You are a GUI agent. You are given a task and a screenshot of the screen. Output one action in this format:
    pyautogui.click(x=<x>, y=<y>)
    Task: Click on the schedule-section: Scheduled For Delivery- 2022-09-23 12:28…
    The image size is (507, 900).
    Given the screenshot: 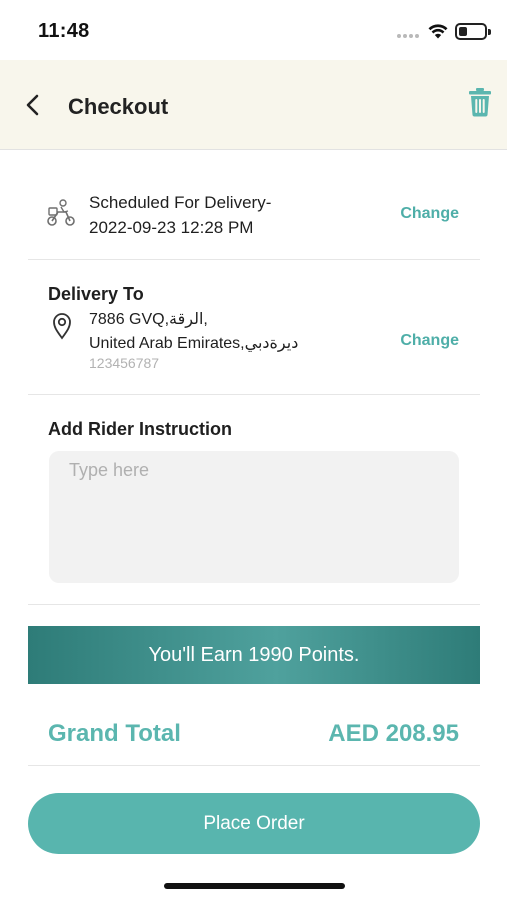 What is the action you would take?
    pyautogui.click(x=254, y=205)
    